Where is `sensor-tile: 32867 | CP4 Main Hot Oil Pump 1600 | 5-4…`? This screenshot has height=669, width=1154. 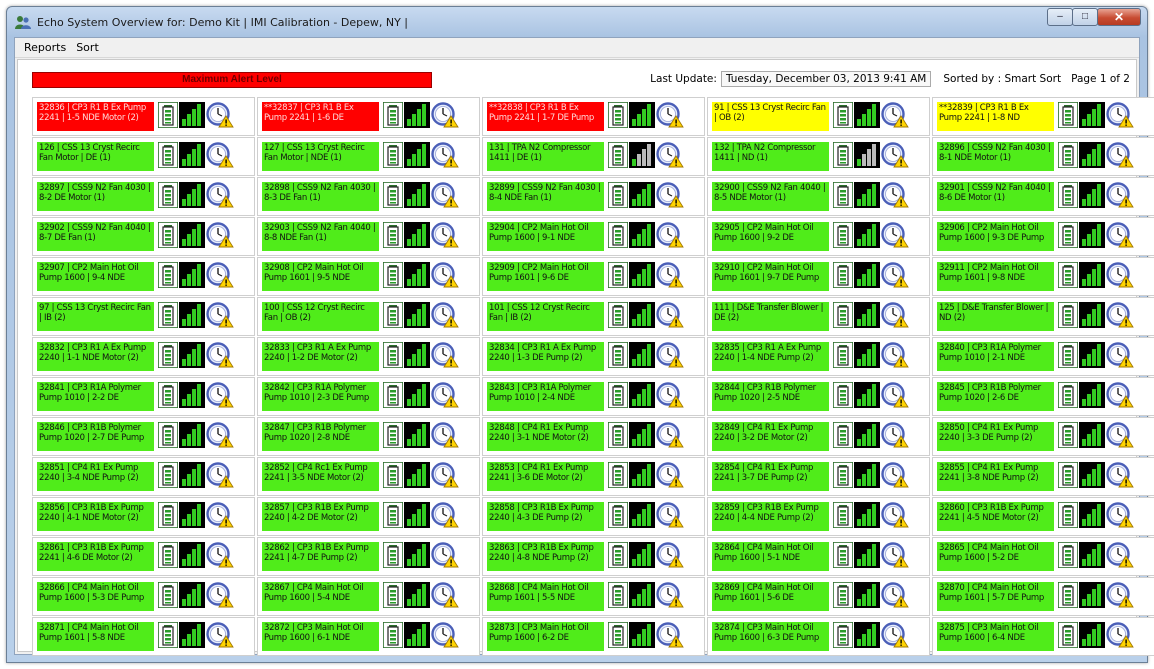
sensor-tile: 32867 | CP4 Main Hot Oil Pump 1600 | 5-4… is located at coordinates (368, 596).